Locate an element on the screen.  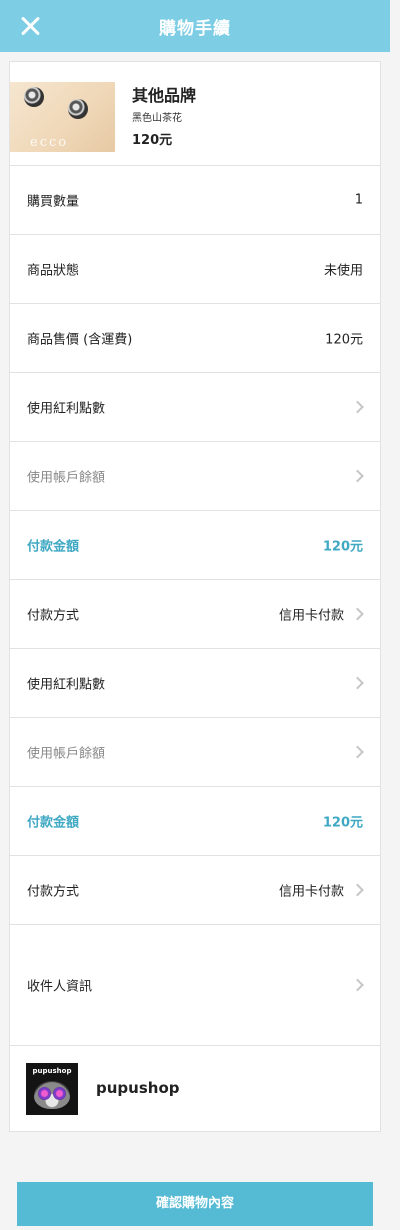
page-title: 購物手續 is located at coordinates (195, 29).